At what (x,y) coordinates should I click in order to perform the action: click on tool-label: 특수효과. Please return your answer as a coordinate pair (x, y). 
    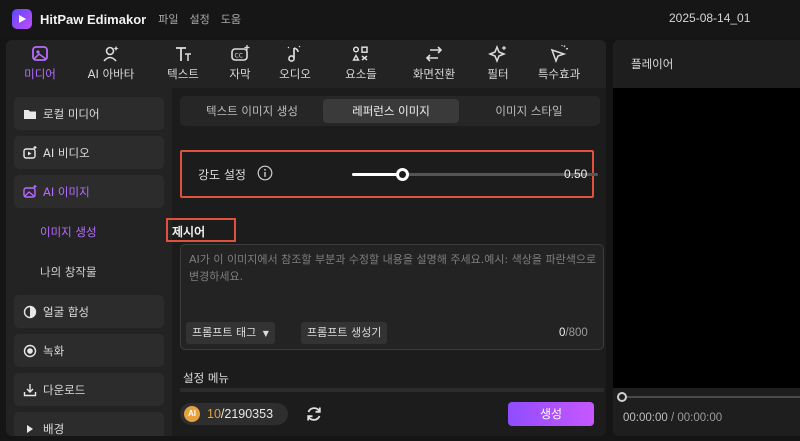
    Looking at the image, I should click on (559, 74).